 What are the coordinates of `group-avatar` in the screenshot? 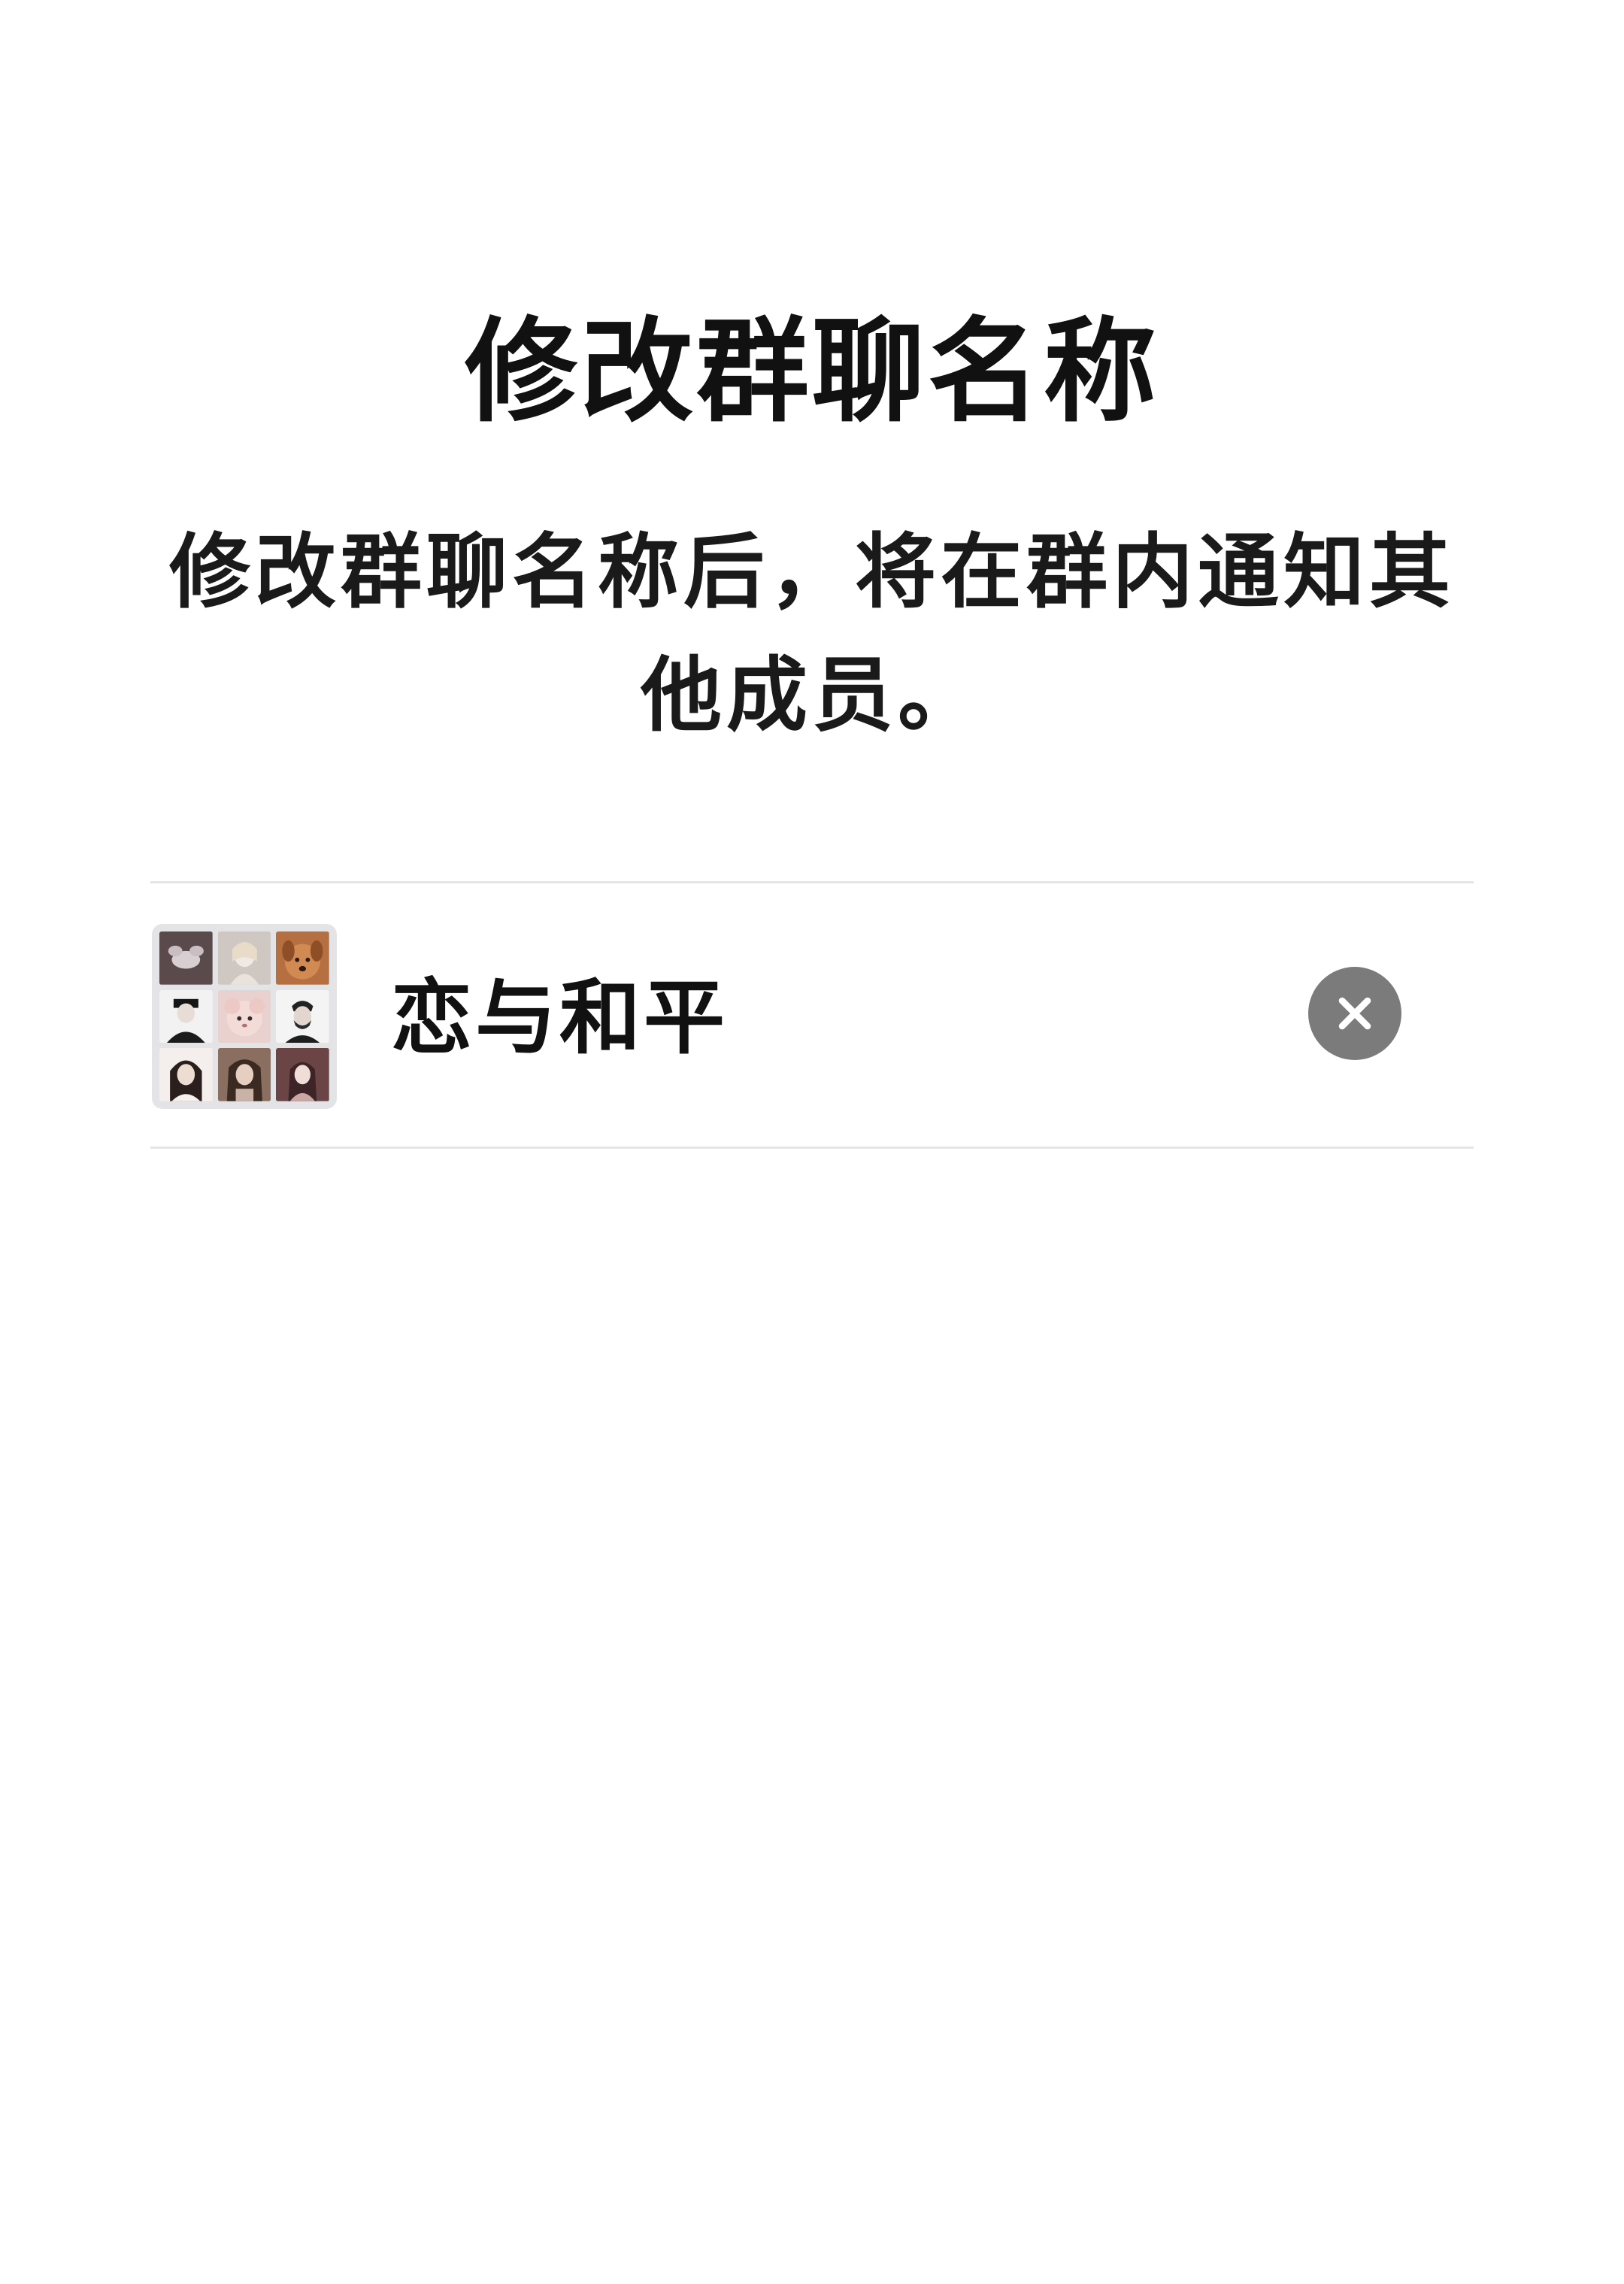 It's located at (244, 1016).